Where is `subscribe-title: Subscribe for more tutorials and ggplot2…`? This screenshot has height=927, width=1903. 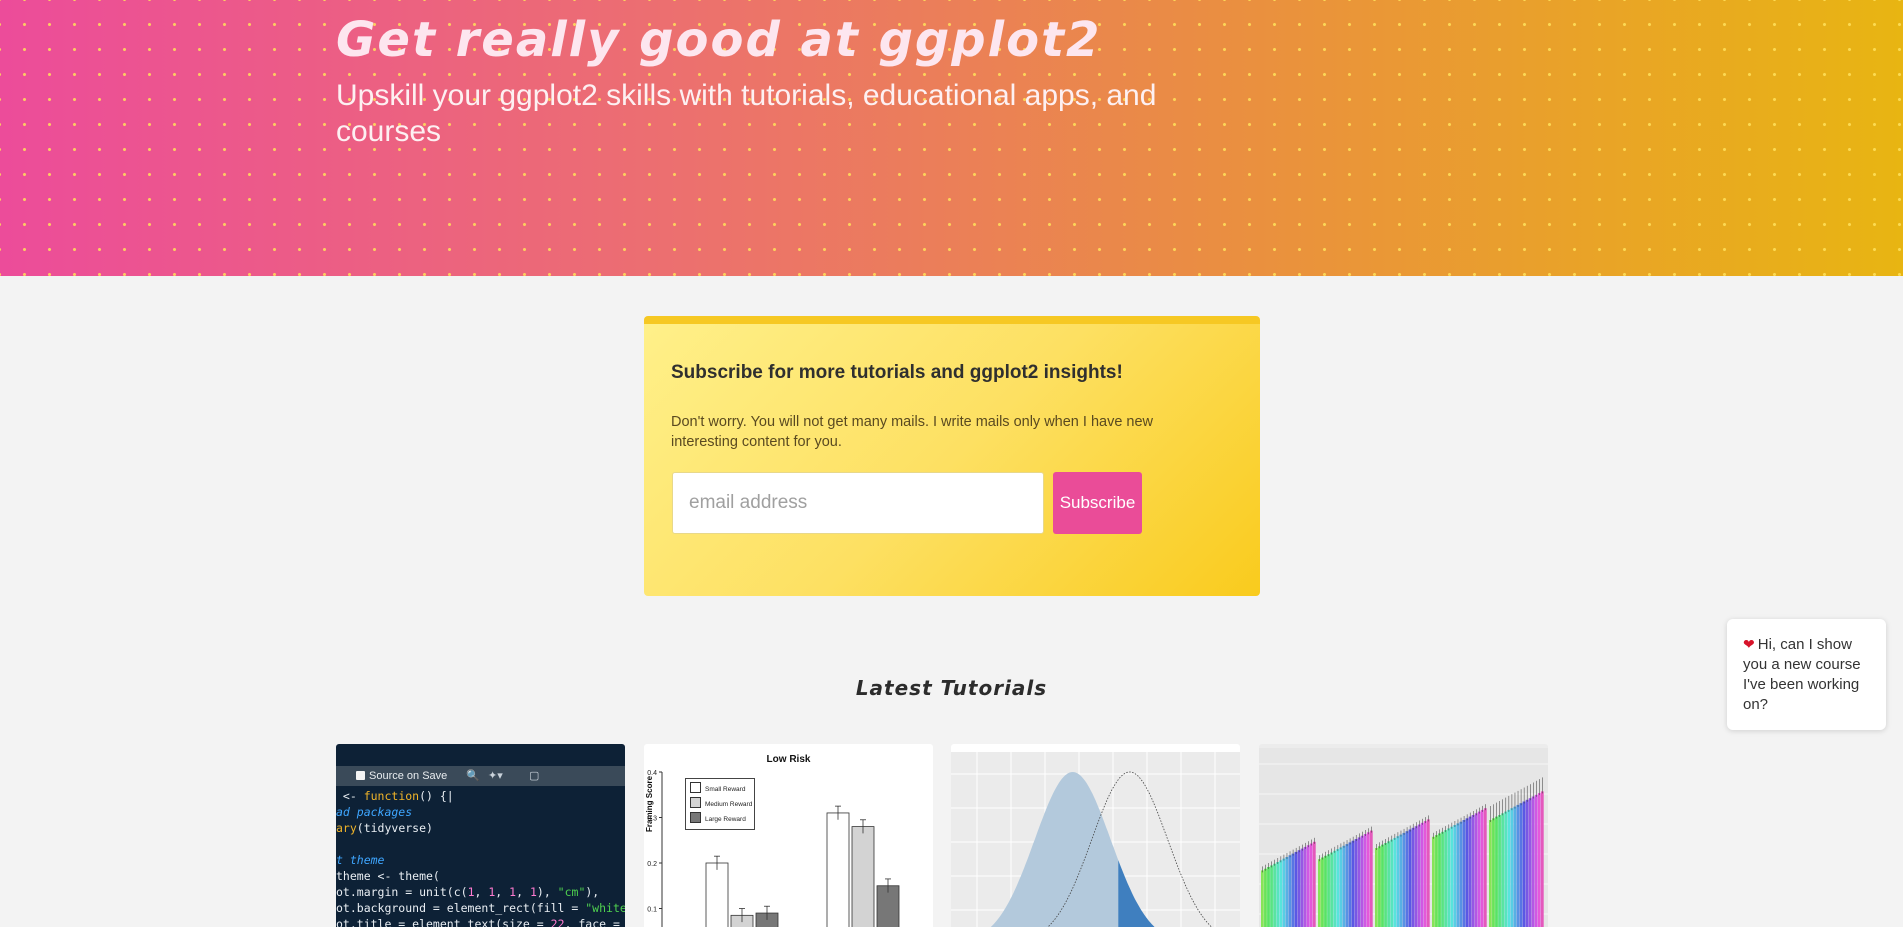 subscribe-title: Subscribe for more tutorials and ggplot2… is located at coordinates (897, 372).